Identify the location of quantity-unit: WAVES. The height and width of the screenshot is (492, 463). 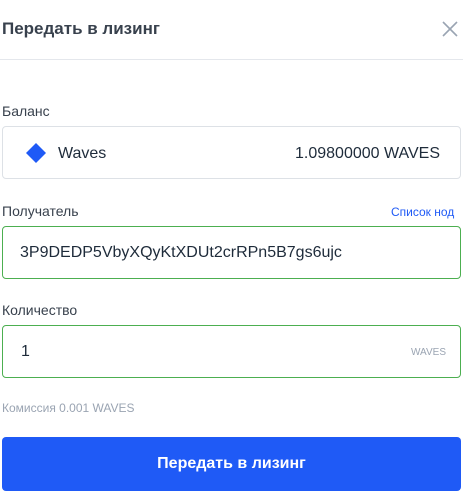
(428, 352).